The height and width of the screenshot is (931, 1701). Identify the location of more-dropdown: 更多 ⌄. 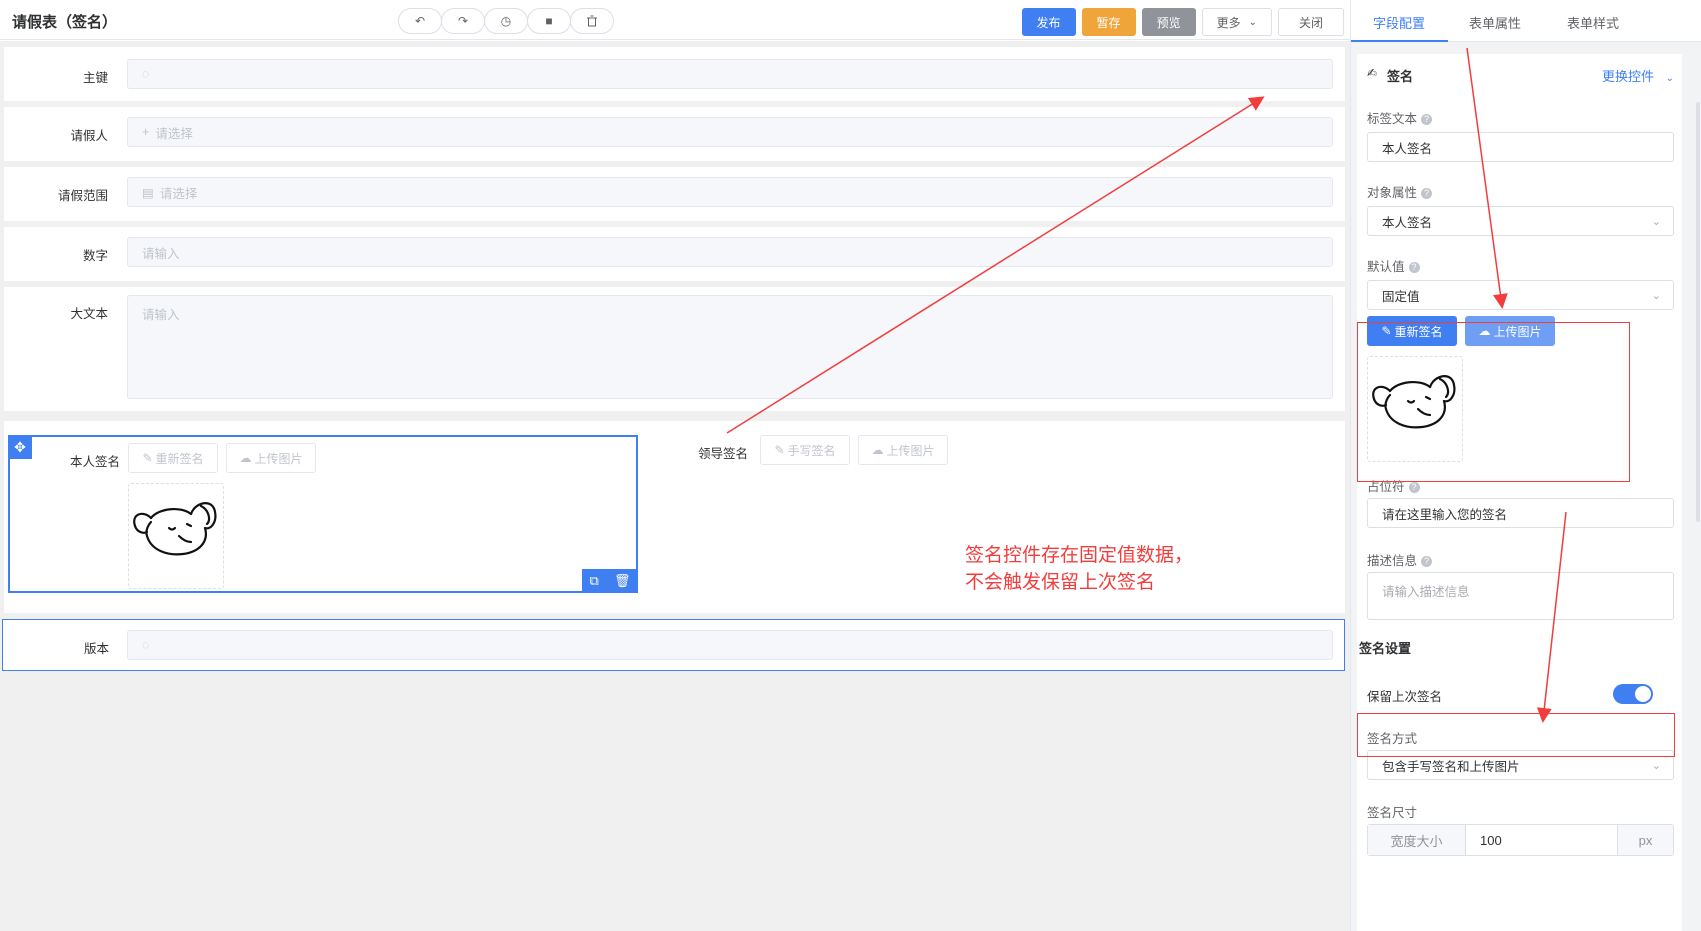
(1236, 22).